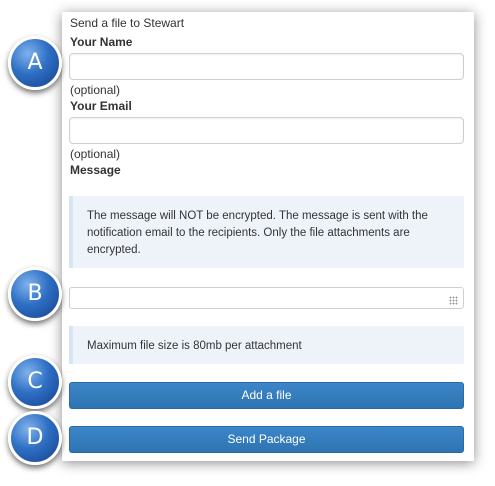 This screenshot has height=486, width=495. I want to click on file-size-notice: Maximum file size is 80mb per attachment, so click(266, 345).